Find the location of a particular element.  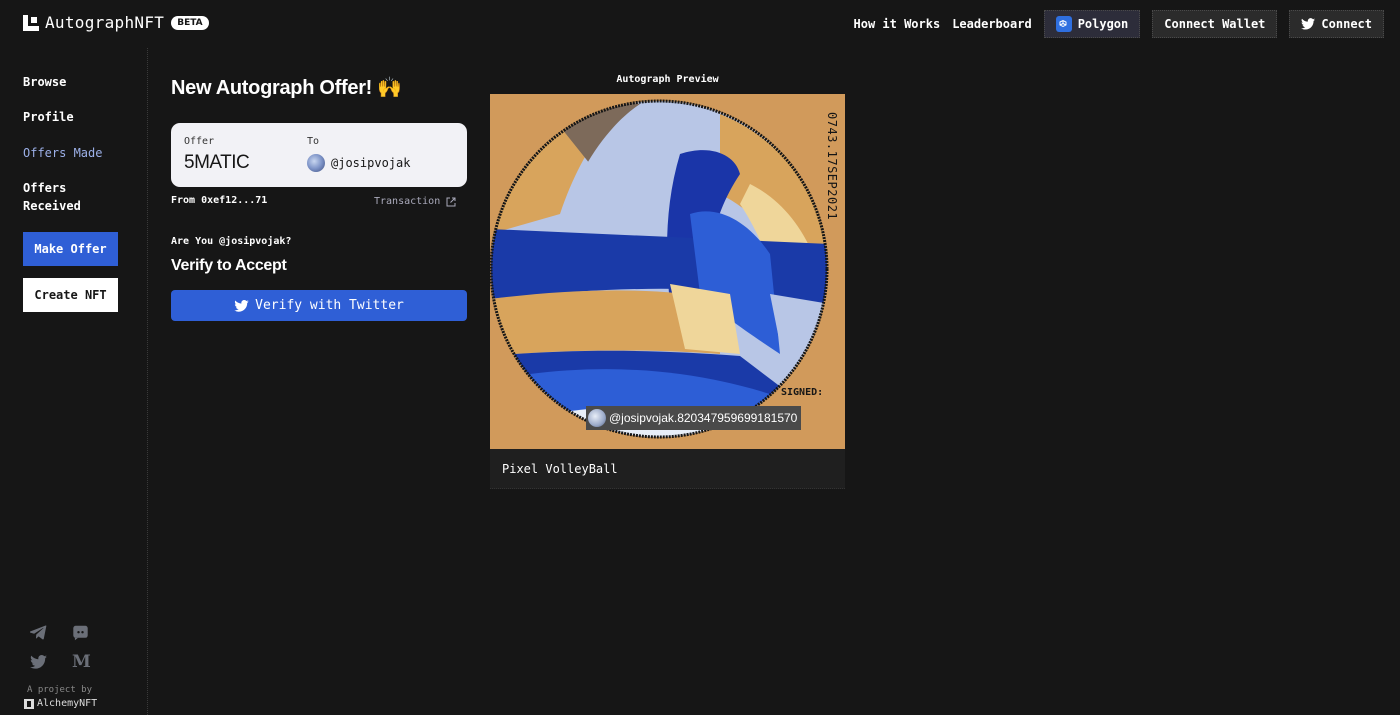

preview-heading: Autograph Preview is located at coordinates (667, 79).